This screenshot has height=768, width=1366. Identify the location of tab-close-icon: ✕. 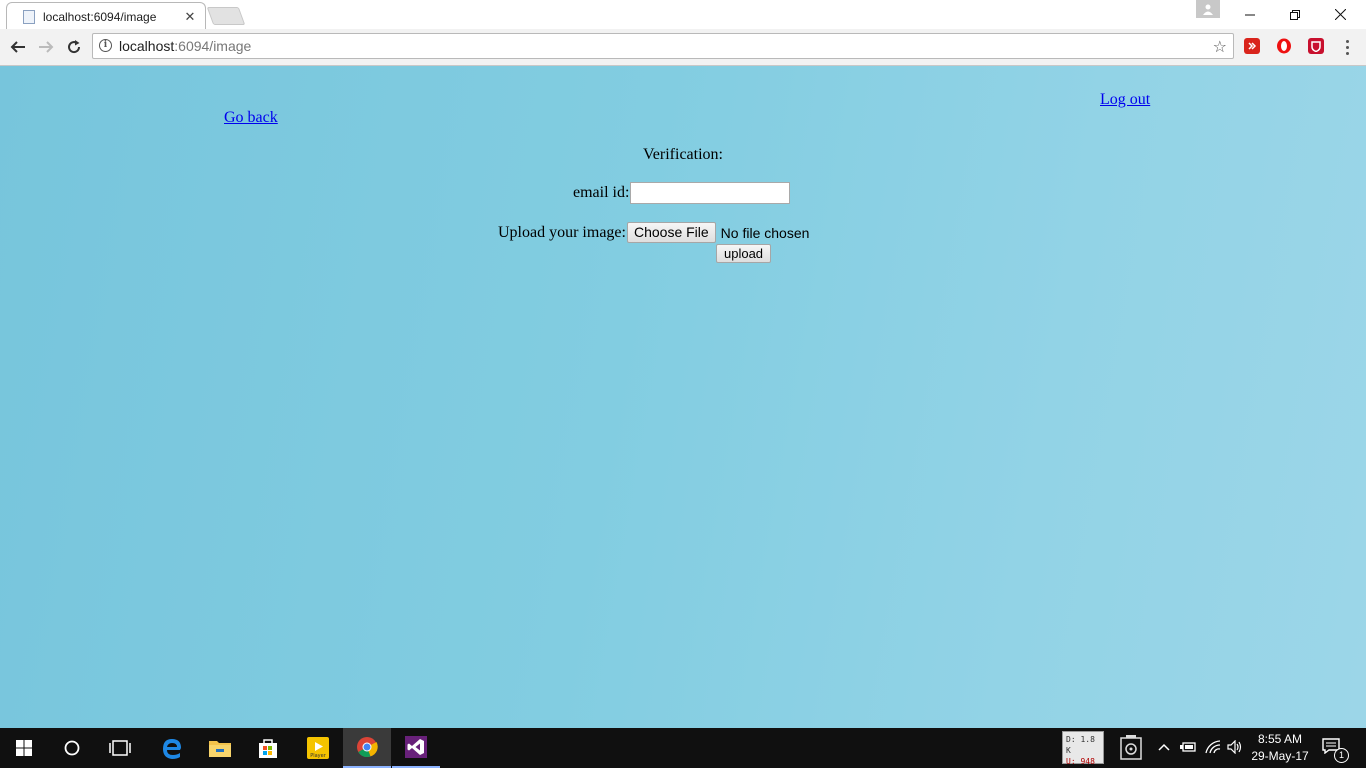
(190, 17).